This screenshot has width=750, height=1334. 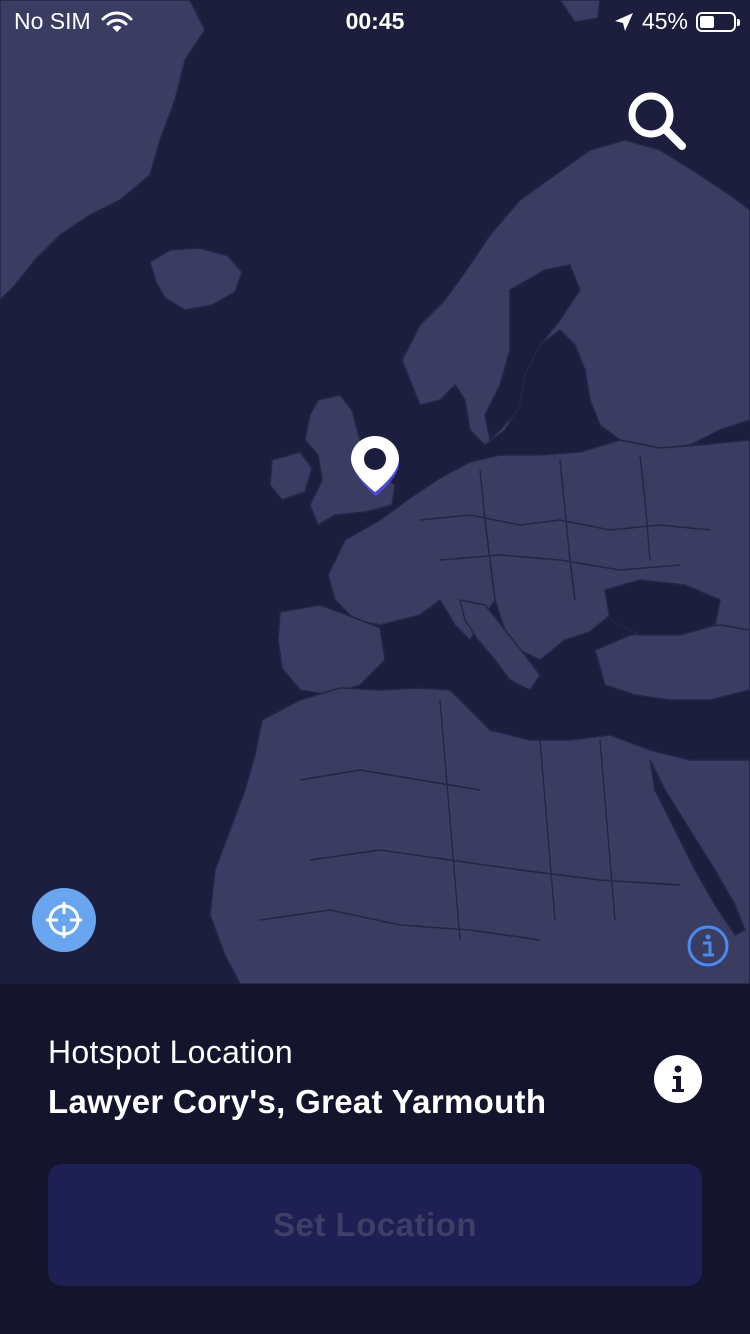 I want to click on battery-percent: 45%, so click(x=664, y=21).